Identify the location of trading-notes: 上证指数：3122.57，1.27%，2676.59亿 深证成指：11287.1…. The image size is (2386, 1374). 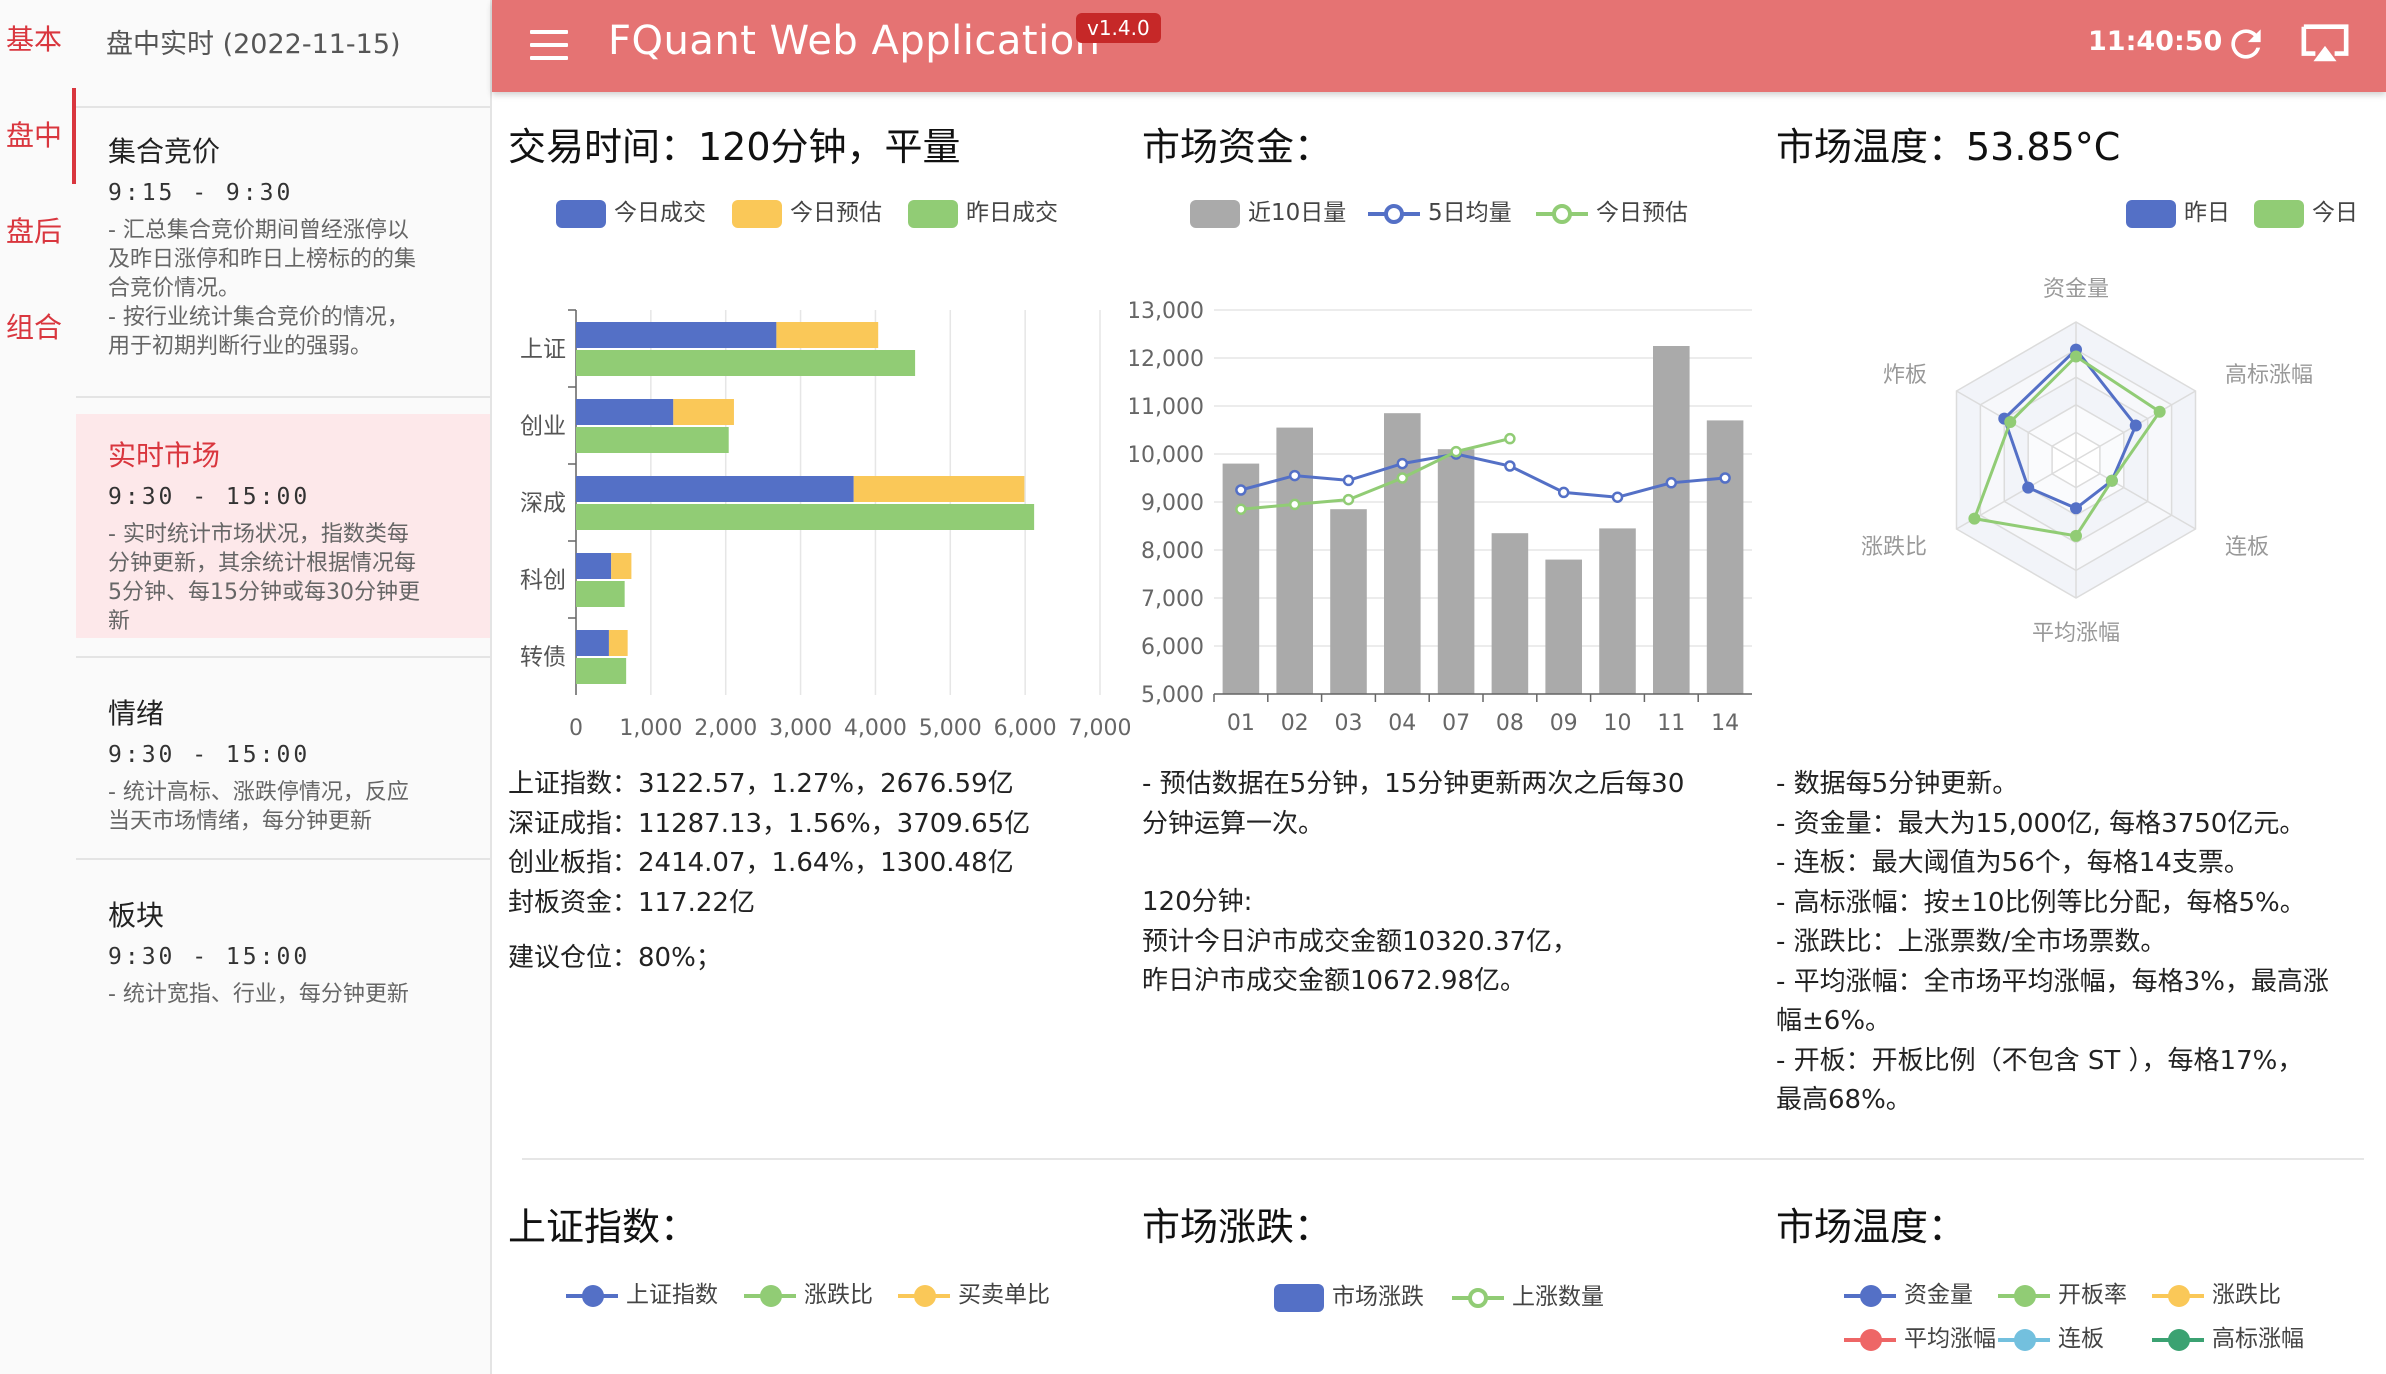
(769, 872).